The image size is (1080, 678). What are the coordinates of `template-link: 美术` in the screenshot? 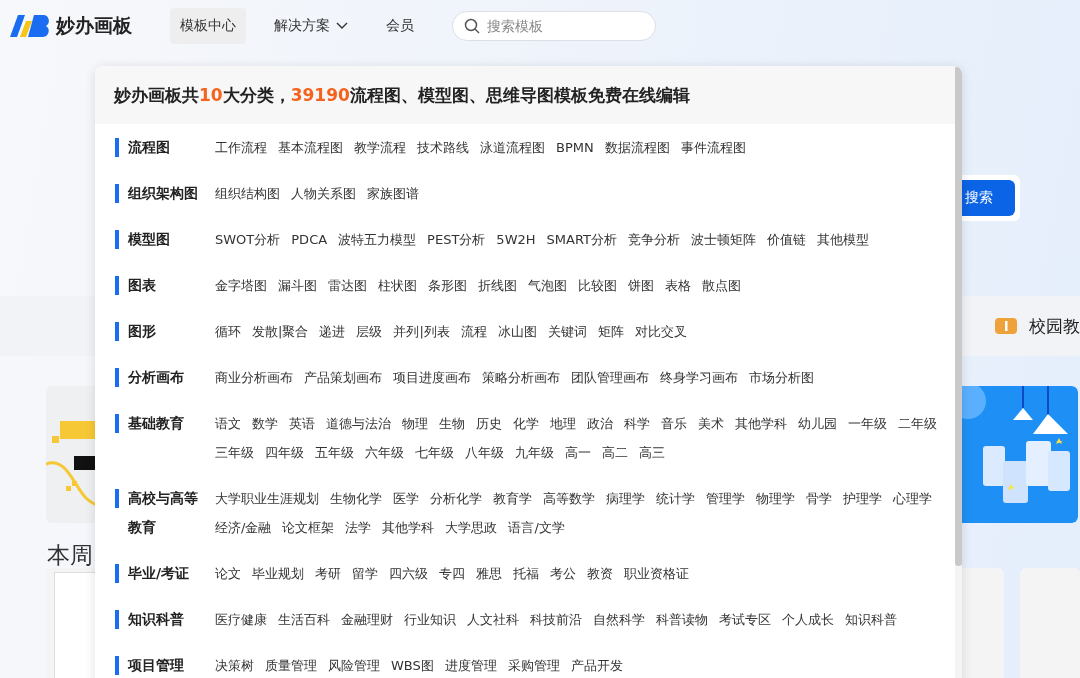 It's located at (711, 423).